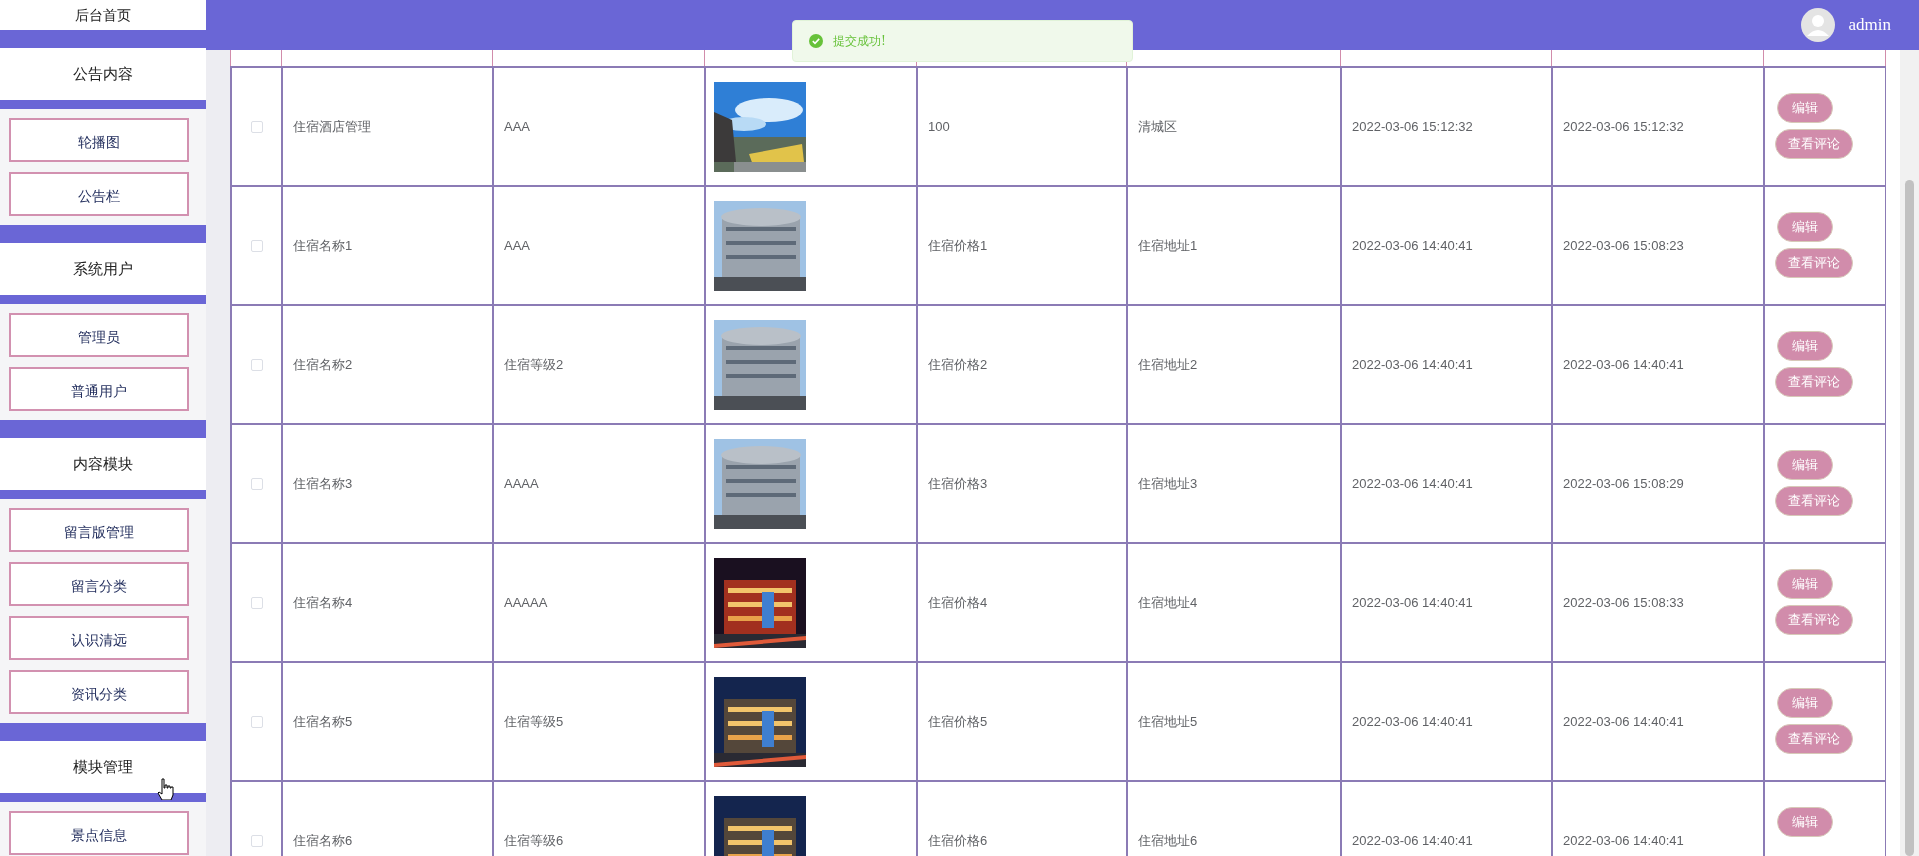  What do you see at coordinates (534, 721) in the screenshot?
I see `table-cell-text: 住宿等级5` at bounding box center [534, 721].